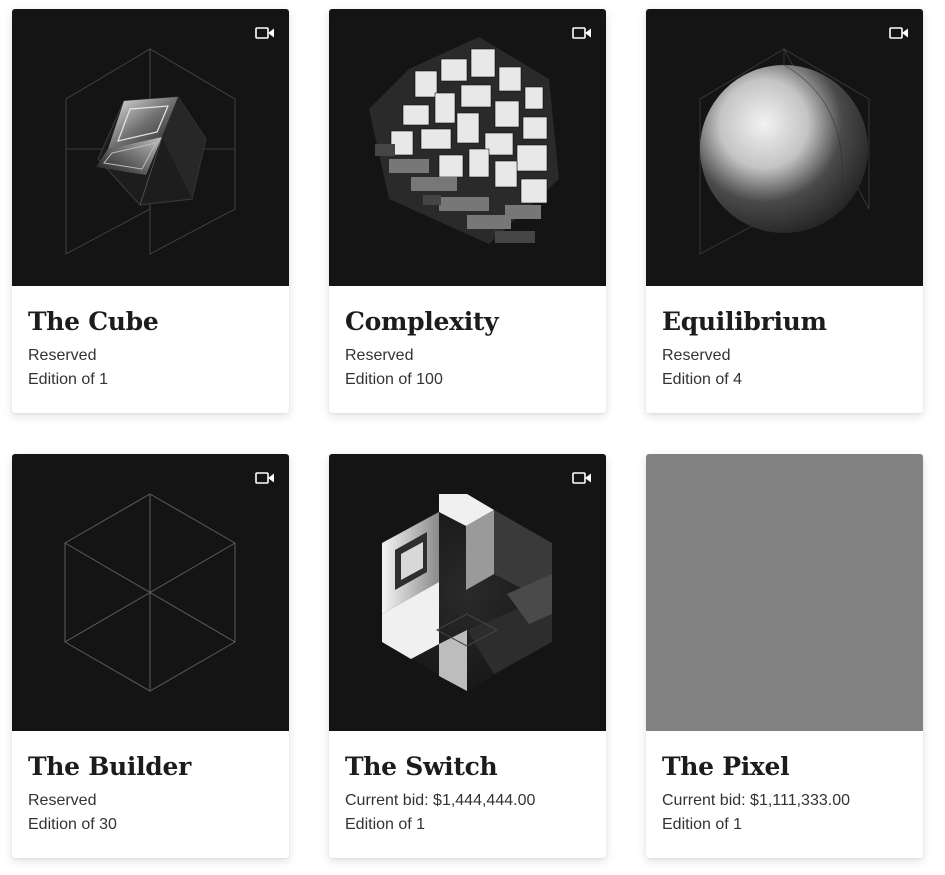 Image resolution: width=945 pixels, height=875 pixels. I want to click on artwork-title: The Builder, so click(150, 767).